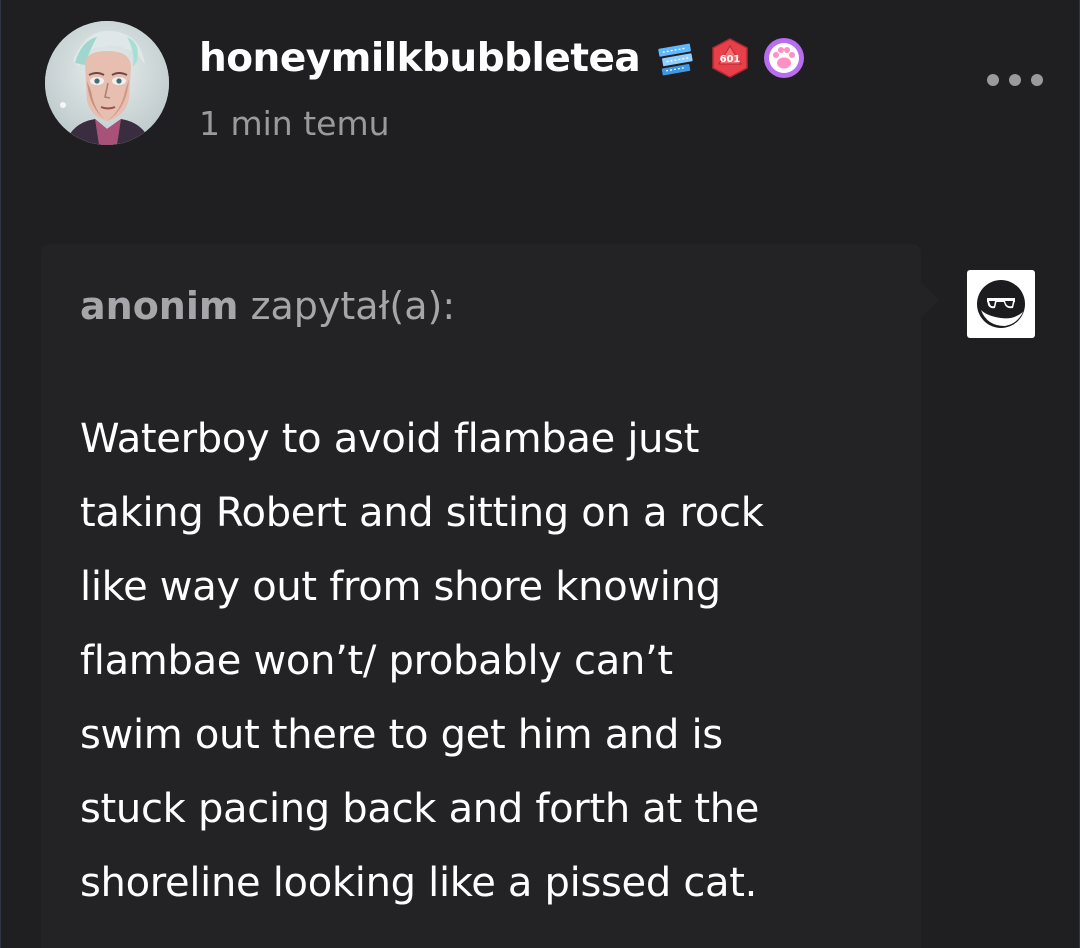 Image resolution: width=1080 pixels, height=948 pixels. Describe the element at coordinates (376, 661) in the screenshot. I see `ask-text-line: flambae won’t/ probably can’t` at that location.